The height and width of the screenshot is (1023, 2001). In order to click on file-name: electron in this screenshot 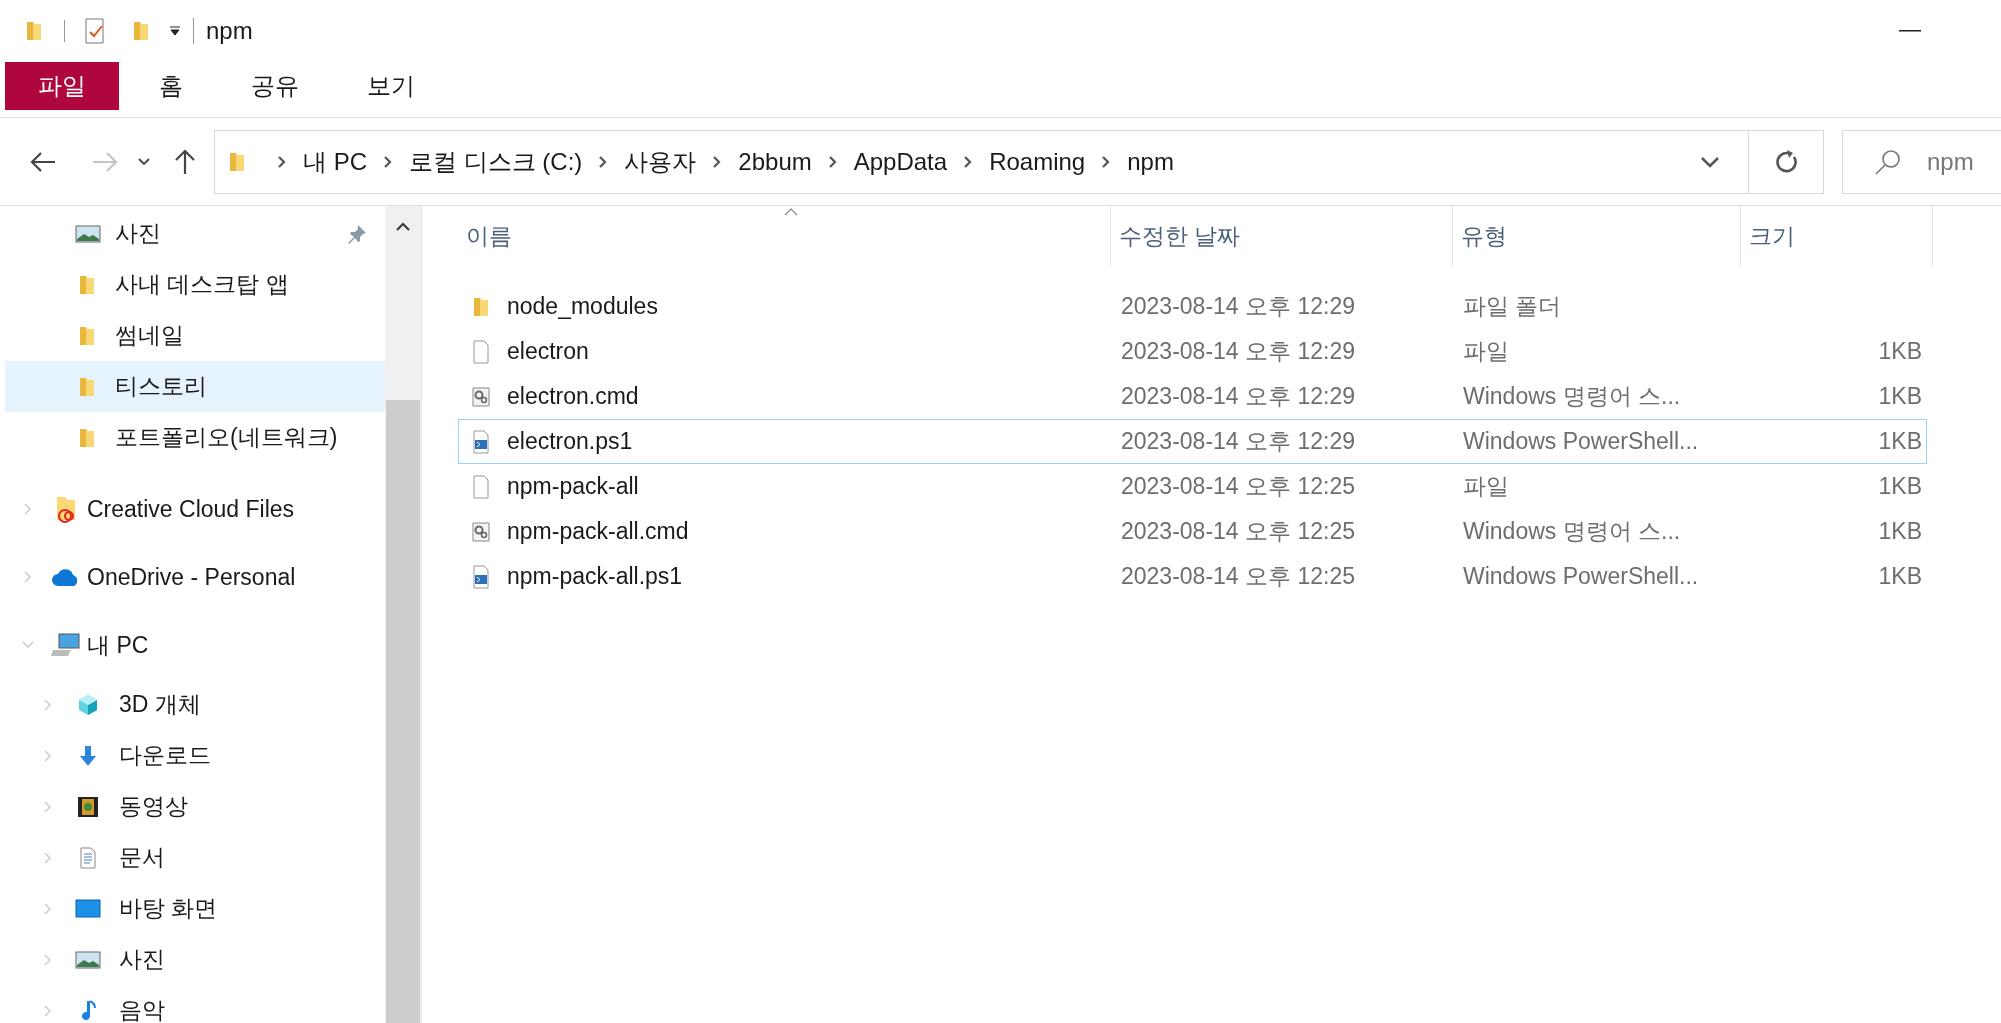, I will do `click(548, 352)`.